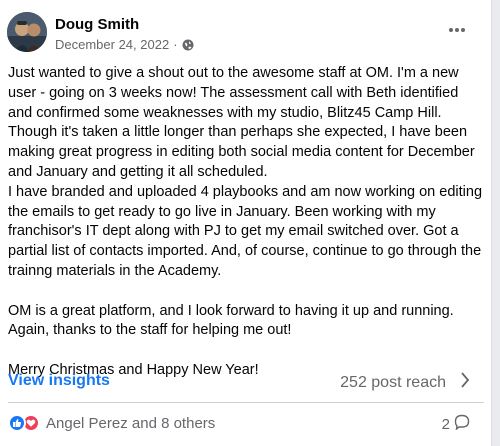 This screenshot has width=500, height=446. What do you see at coordinates (465, 382) in the screenshot?
I see `chevron-right-icon` at bounding box center [465, 382].